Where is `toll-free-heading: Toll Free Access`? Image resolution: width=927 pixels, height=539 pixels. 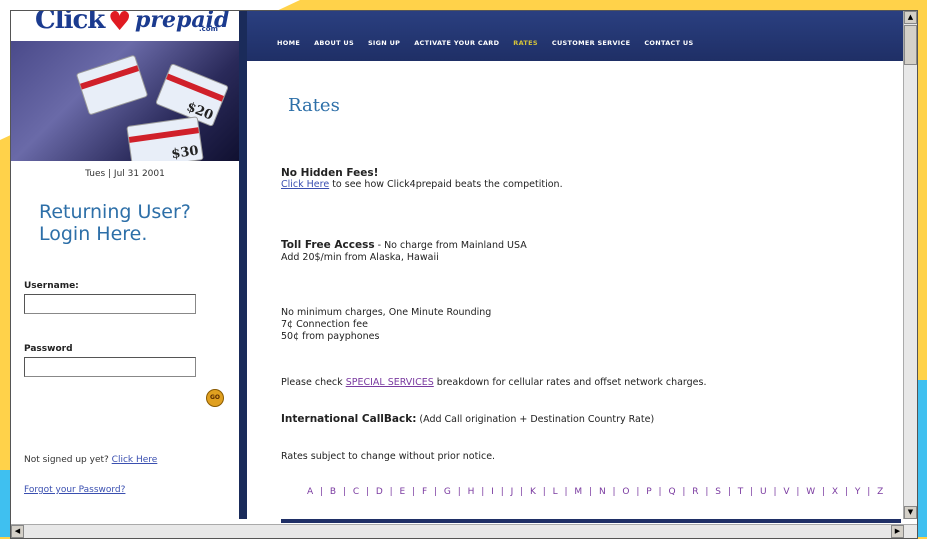 toll-free-heading: Toll Free Access is located at coordinates (328, 245).